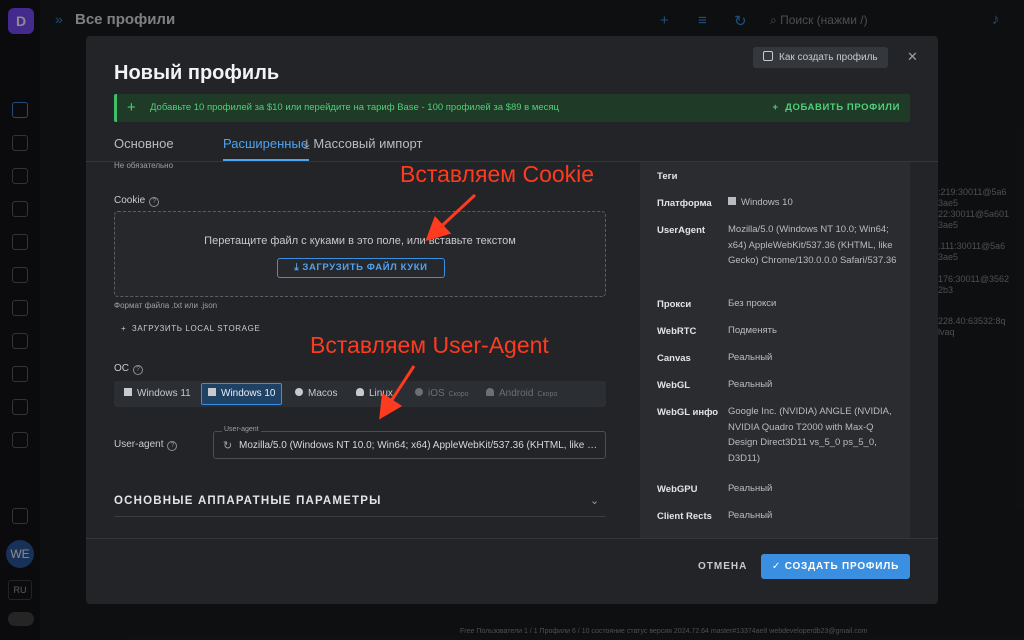 Image resolution: width=1024 pixels, height=640 pixels. Describe the element at coordinates (248, 501) in the screenshot. I see `hardware-section-header: ОСНОВНЫЕ АППАРАТНЫЕ ПАРАМЕТРЫ` at that location.